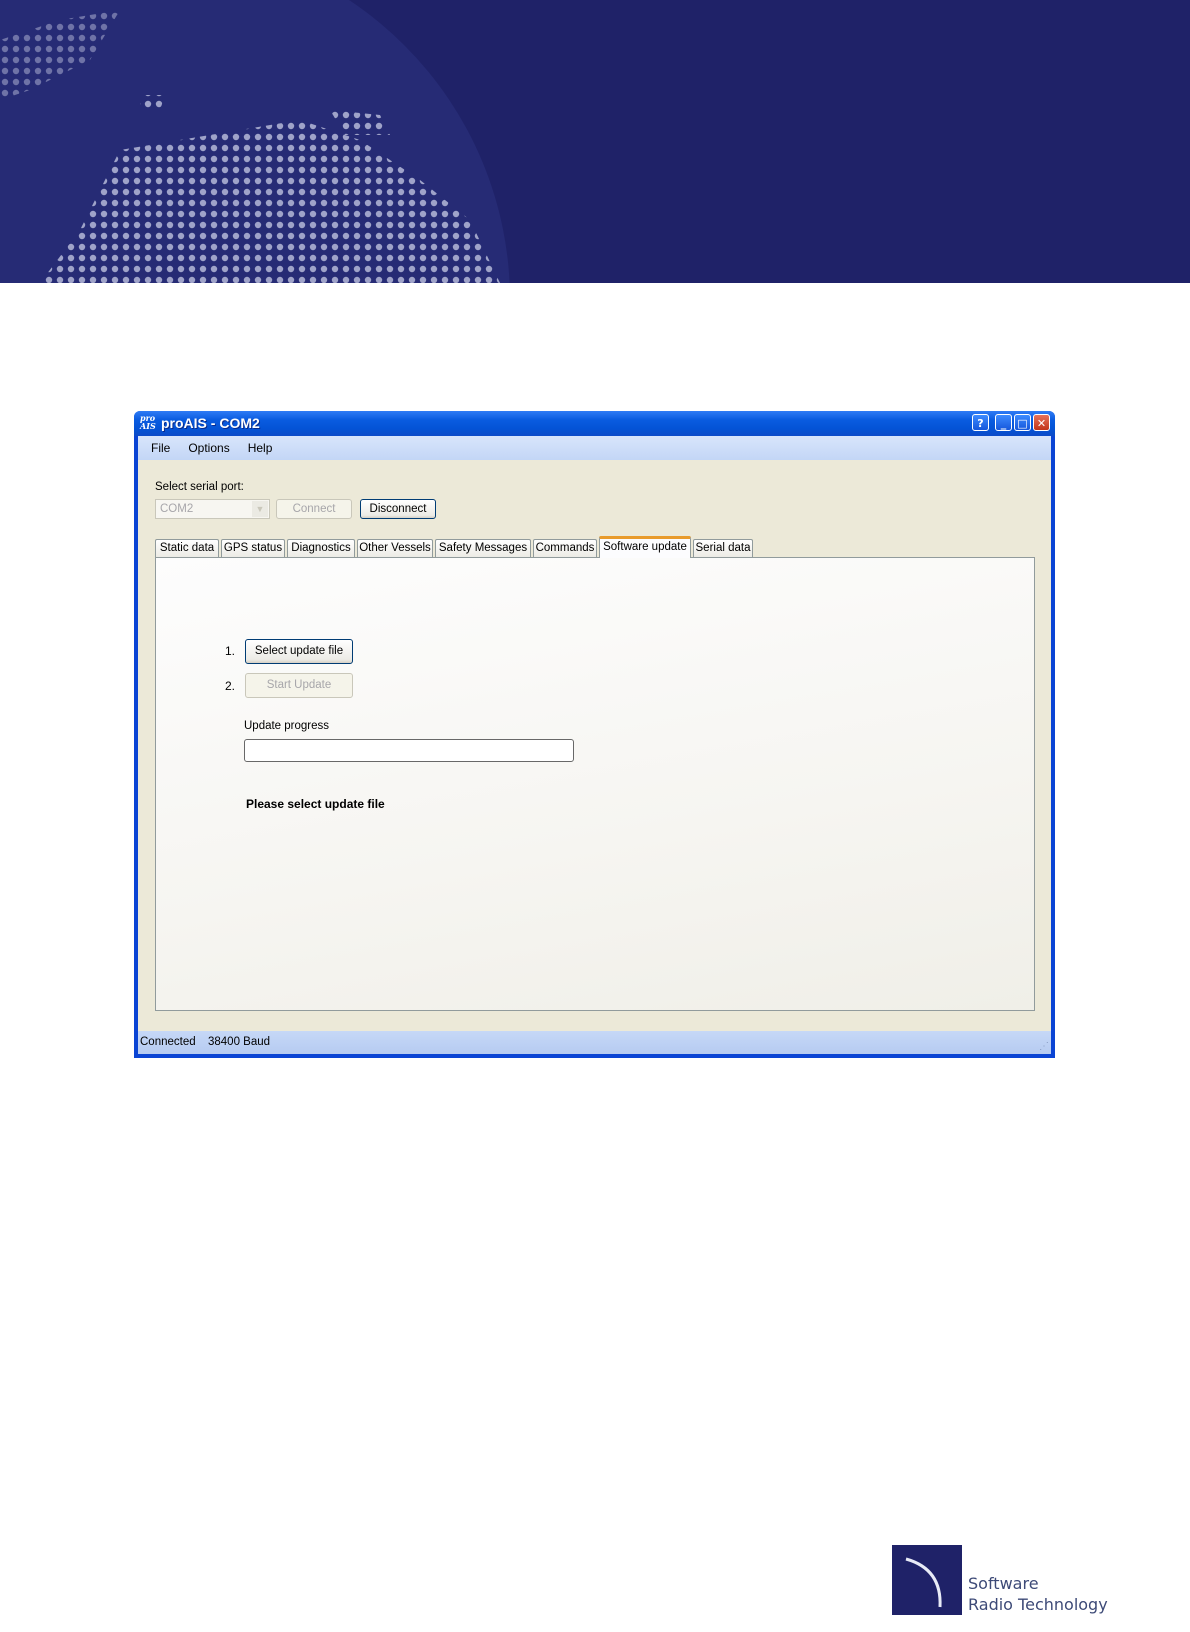  What do you see at coordinates (148, 426) in the screenshot?
I see `app-logo-bottom: AIS` at bounding box center [148, 426].